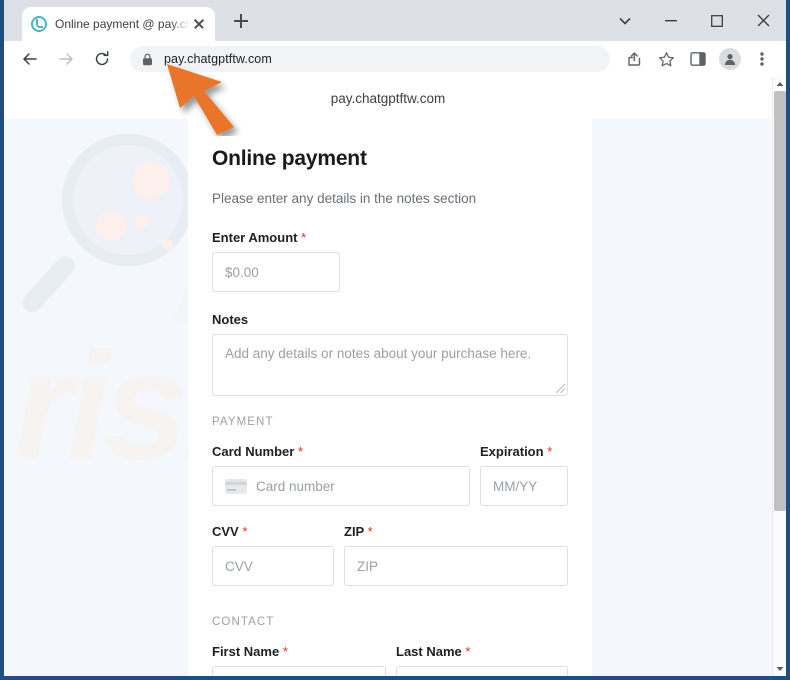 Image resolution: width=790 pixels, height=680 pixels. Describe the element at coordinates (218, 59) in the screenshot. I see `address-bar-url: pay.chatgptftw.com` at that location.